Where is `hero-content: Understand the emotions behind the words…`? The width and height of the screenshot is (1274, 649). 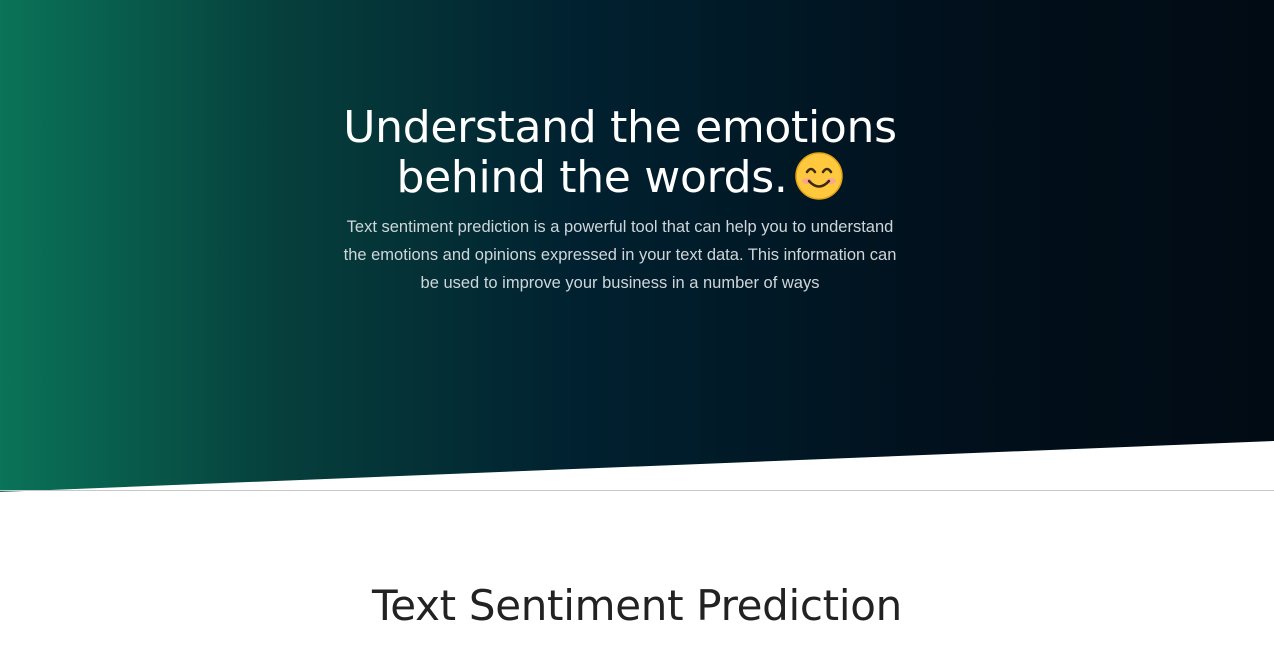
hero-content: Understand the emotions behind the words… is located at coordinates (620, 200).